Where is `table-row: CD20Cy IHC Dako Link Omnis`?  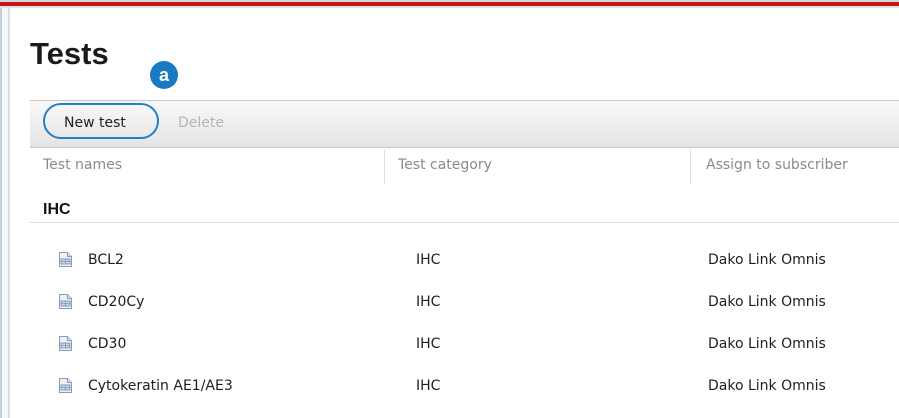 table-row: CD20Cy IHC Dako Link Omnis is located at coordinates (464, 306).